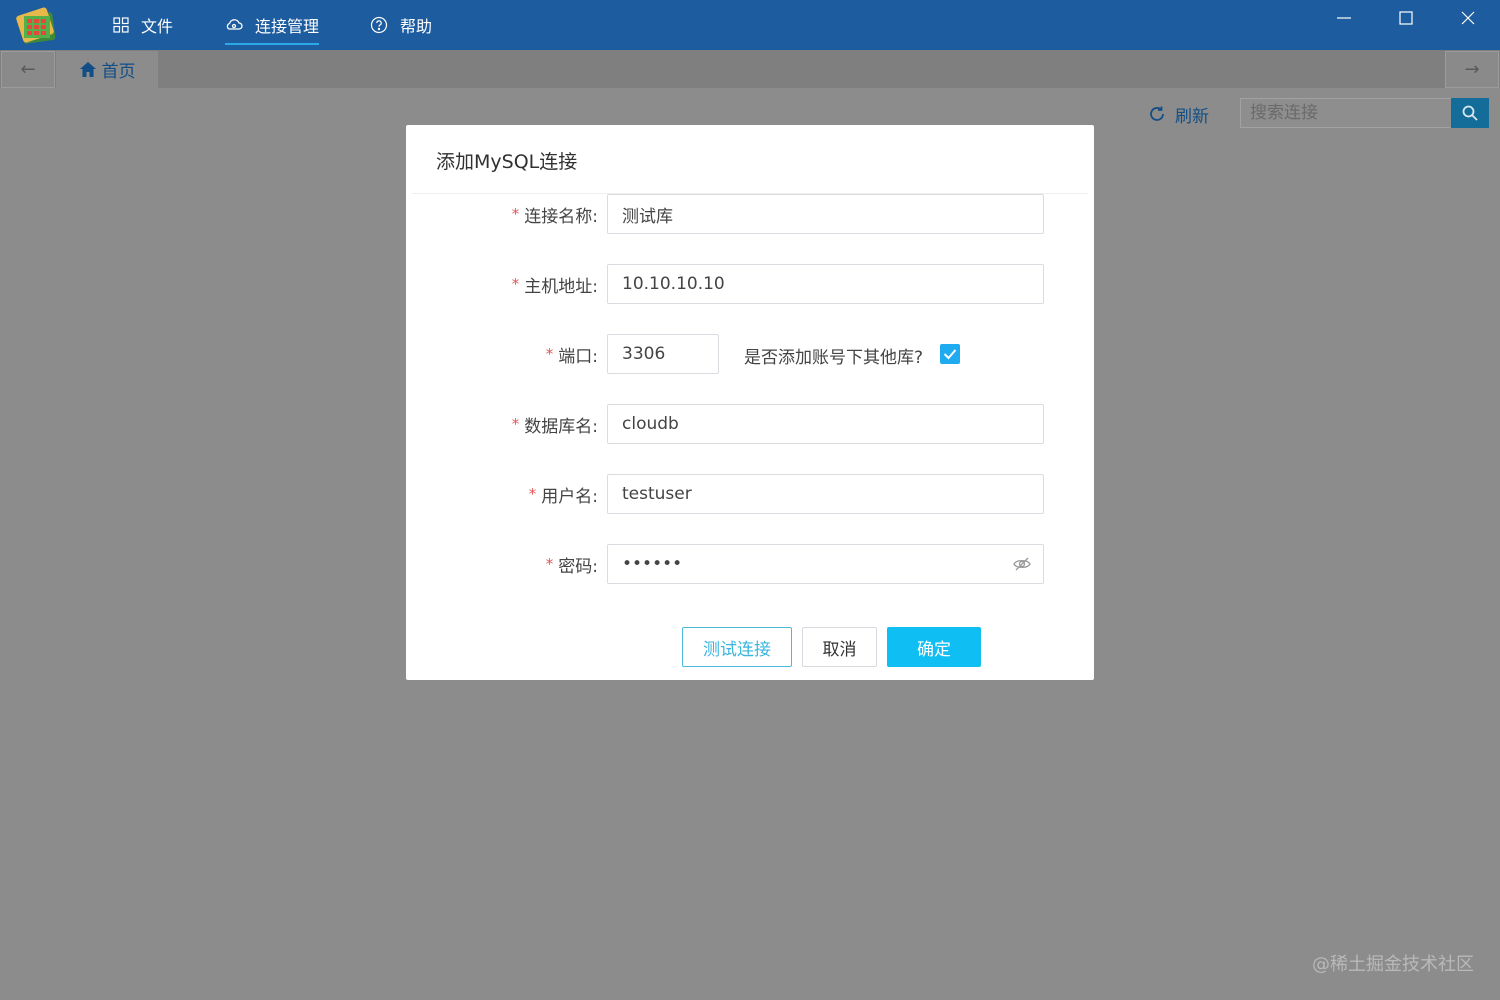  I want to click on search-icon, so click(1470, 113).